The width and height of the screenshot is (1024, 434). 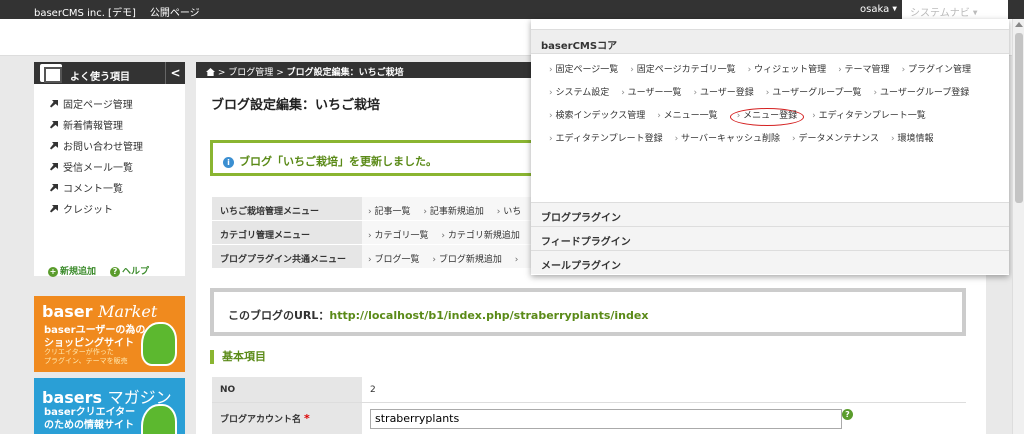 What do you see at coordinates (869, 117) in the screenshot?
I see `nav-link: エディタテンプレート一覧` at bounding box center [869, 117].